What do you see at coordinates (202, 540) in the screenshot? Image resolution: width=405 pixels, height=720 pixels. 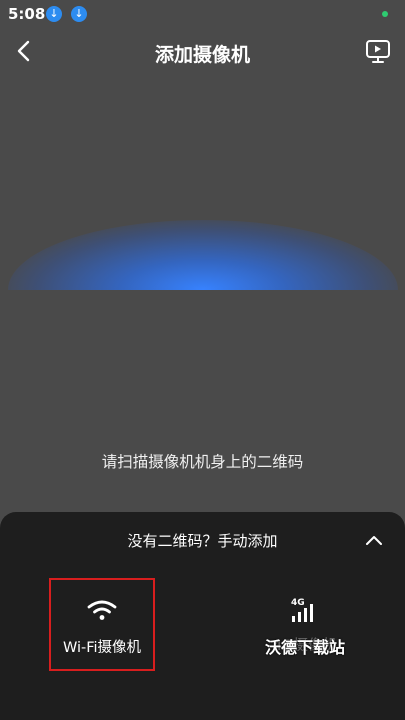 I see `manual-add-toggle: 没有二维码？手动添加` at bounding box center [202, 540].